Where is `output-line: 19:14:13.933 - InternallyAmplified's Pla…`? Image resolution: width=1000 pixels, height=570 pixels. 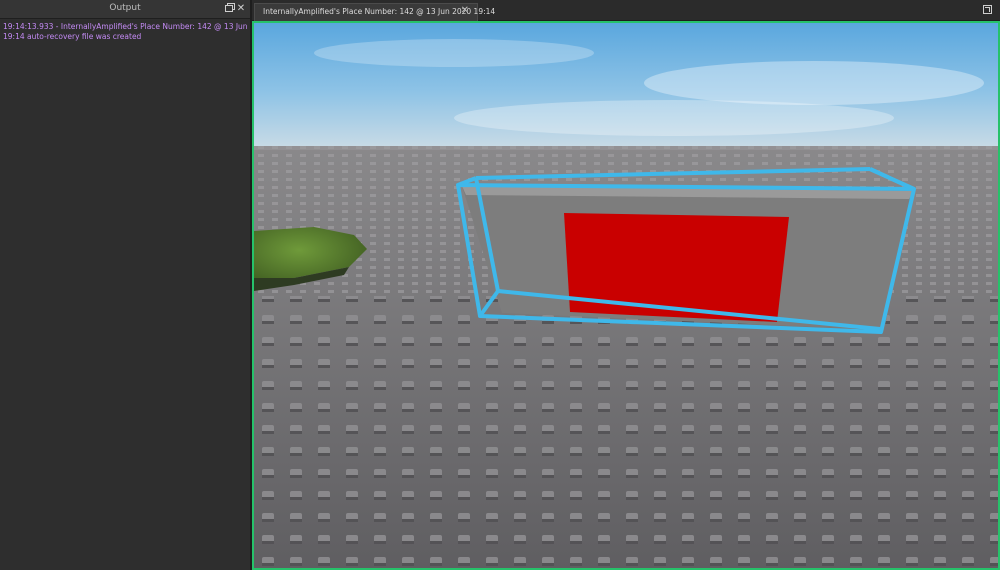
output-line: 19:14:13.933 - InternallyAmplified's Pla… is located at coordinates (125, 26).